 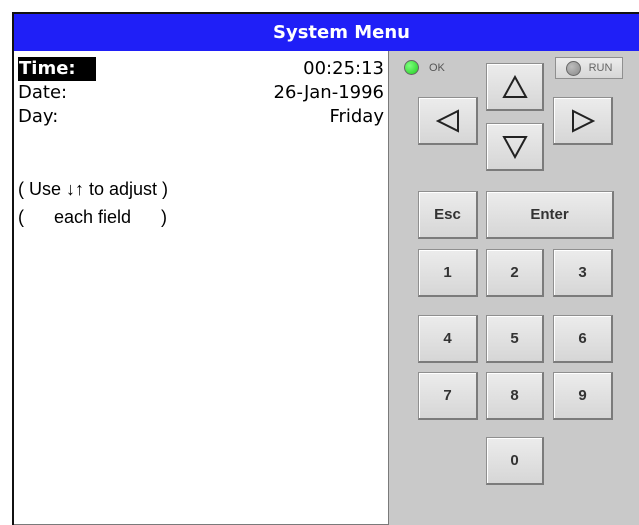 I want to click on digit-4-button: 4, so click(x=448, y=339).